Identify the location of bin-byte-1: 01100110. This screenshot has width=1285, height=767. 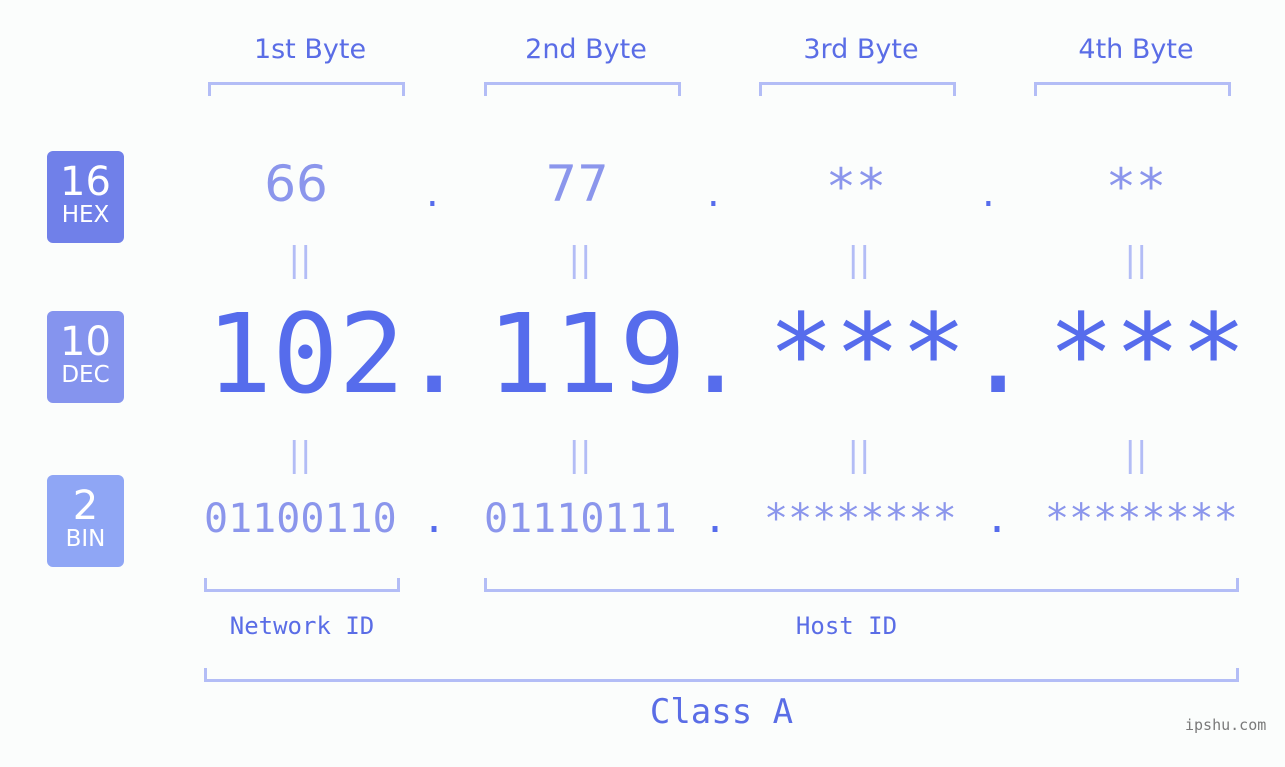
(300, 519).